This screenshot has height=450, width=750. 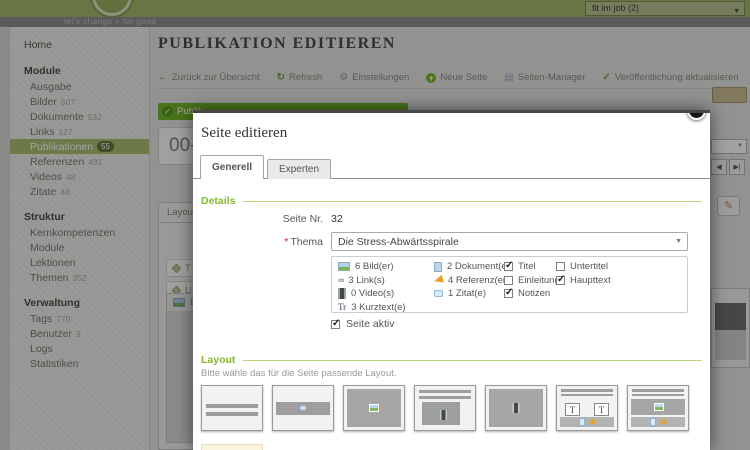 I want to click on titel-checkbox, so click(x=508, y=265).